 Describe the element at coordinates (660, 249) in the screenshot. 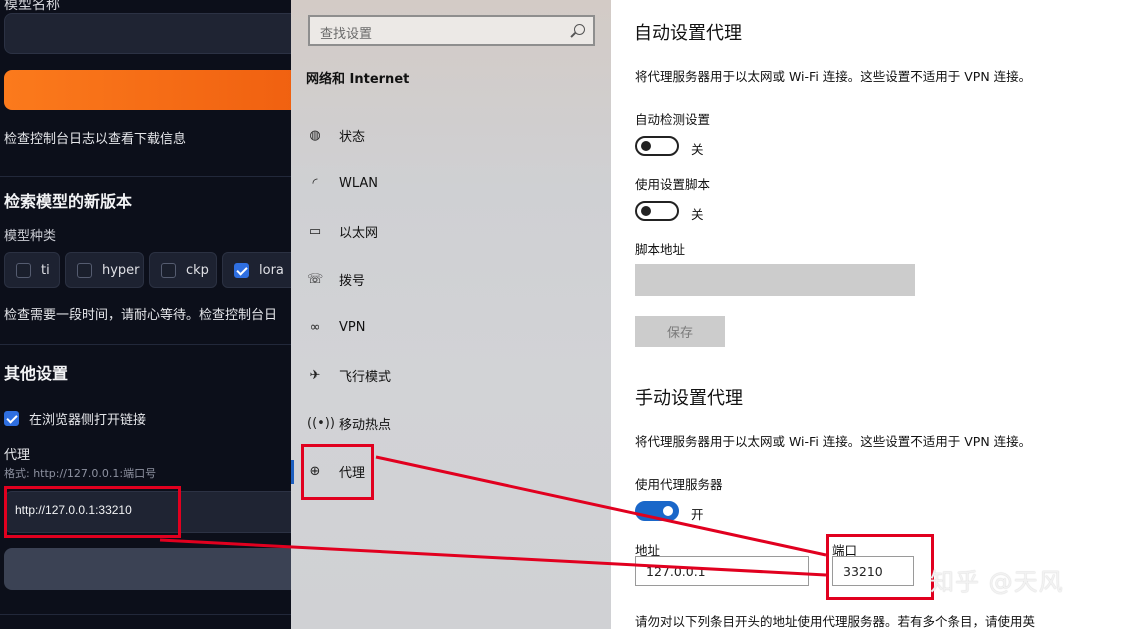

I see `script-address-label: 脚本地址` at that location.